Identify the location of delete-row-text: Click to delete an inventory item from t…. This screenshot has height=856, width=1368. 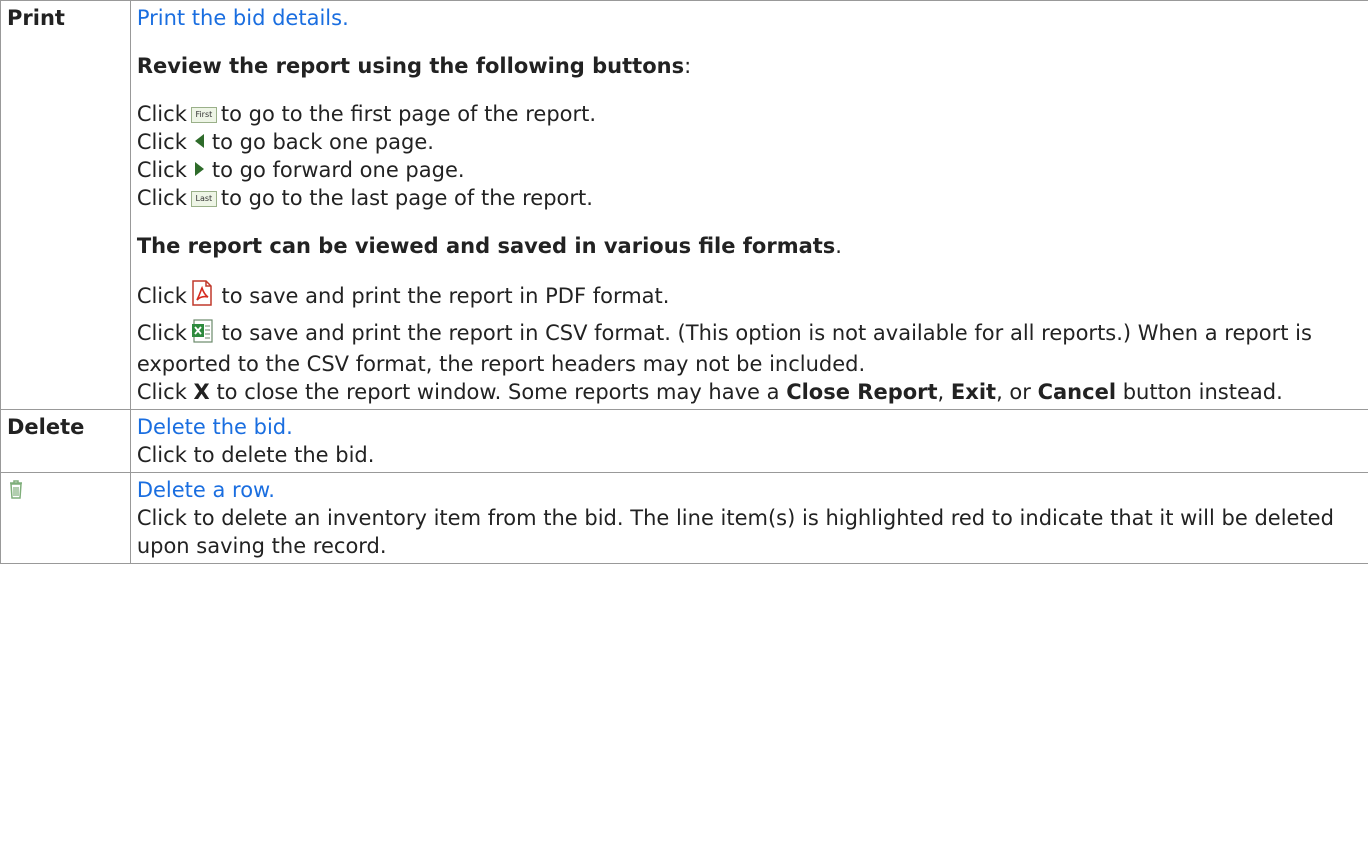
(735, 532).